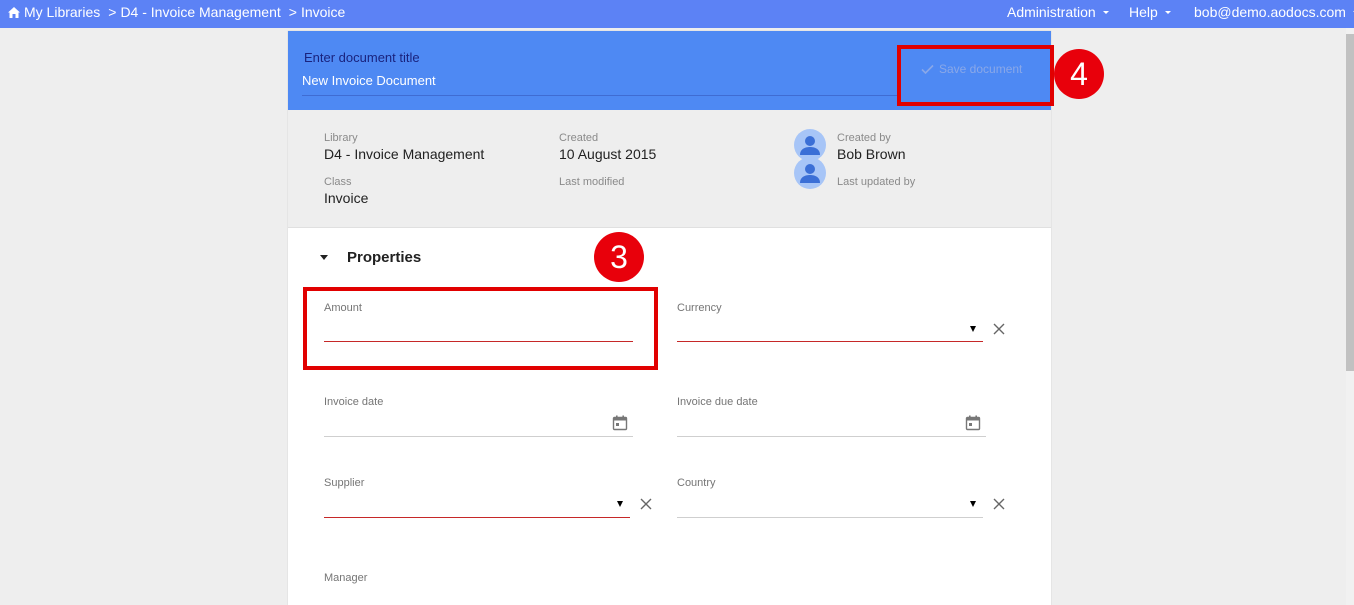 This screenshot has width=1354, height=605. Describe the element at coordinates (1051, 12) in the screenshot. I see `administration-menu-label: Administration` at that location.